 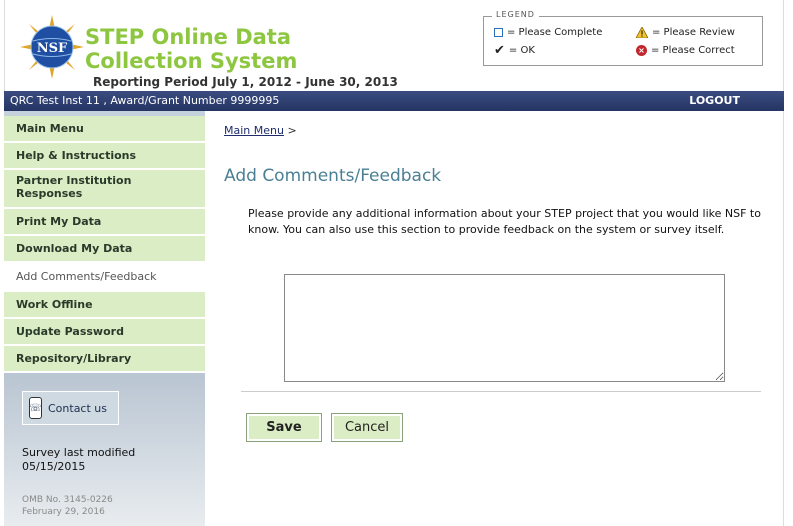 I want to click on save-button: Save, so click(x=284, y=427).